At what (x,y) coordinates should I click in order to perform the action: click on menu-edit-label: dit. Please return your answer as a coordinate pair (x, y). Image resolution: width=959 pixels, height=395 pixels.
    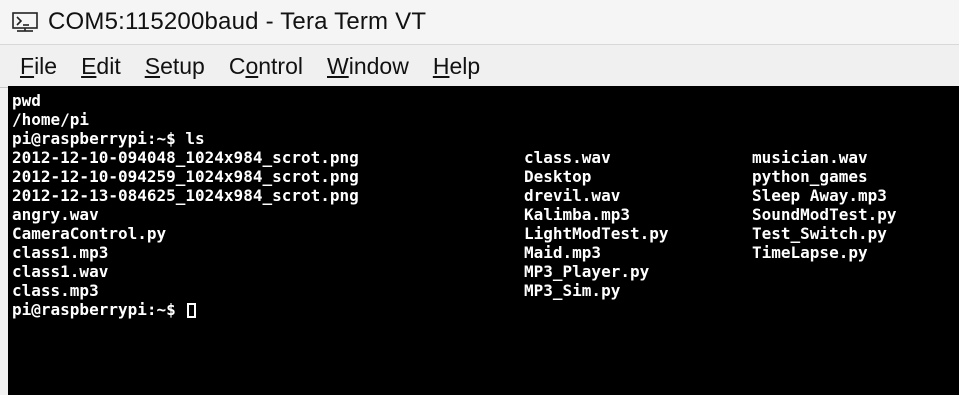
    Looking at the image, I should click on (108, 65).